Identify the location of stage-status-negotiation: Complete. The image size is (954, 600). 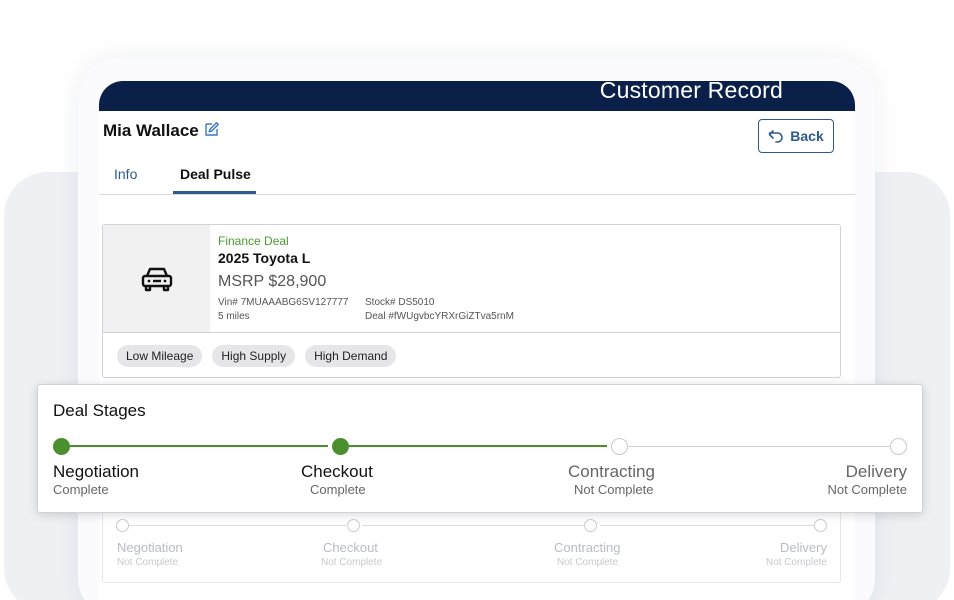
(81, 489).